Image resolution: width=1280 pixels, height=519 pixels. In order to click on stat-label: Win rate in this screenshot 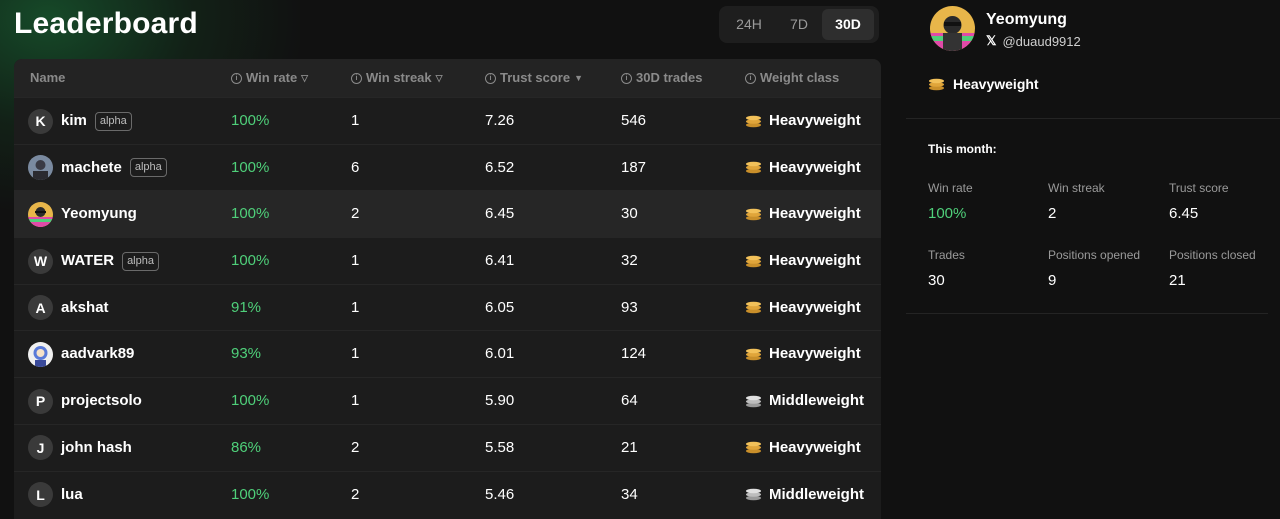, I will do `click(950, 188)`.